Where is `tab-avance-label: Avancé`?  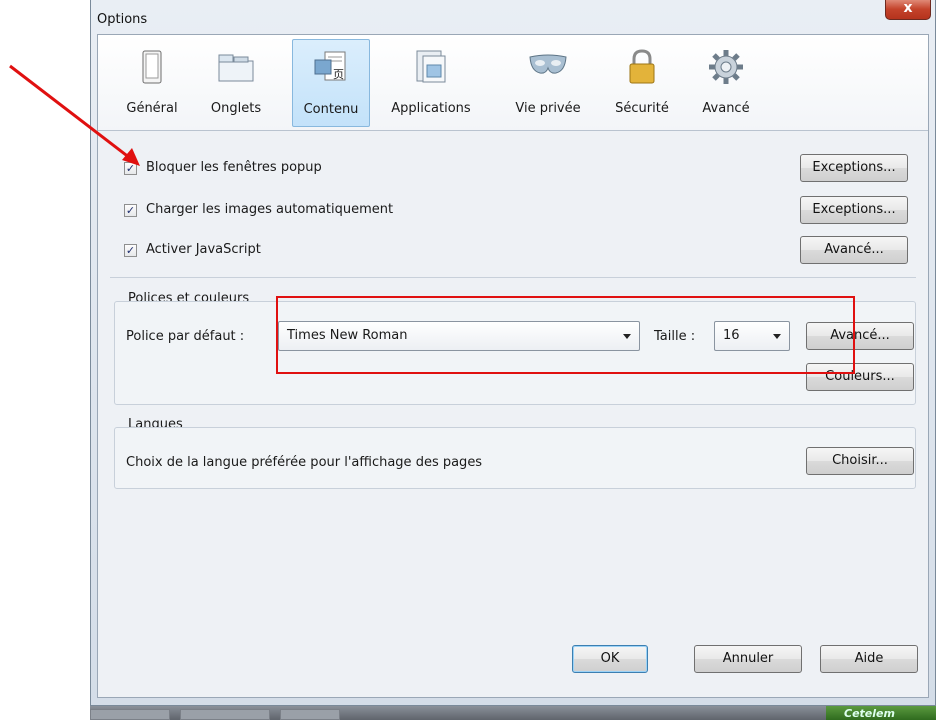 tab-avance-label: Avancé is located at coordinates (726, 108).